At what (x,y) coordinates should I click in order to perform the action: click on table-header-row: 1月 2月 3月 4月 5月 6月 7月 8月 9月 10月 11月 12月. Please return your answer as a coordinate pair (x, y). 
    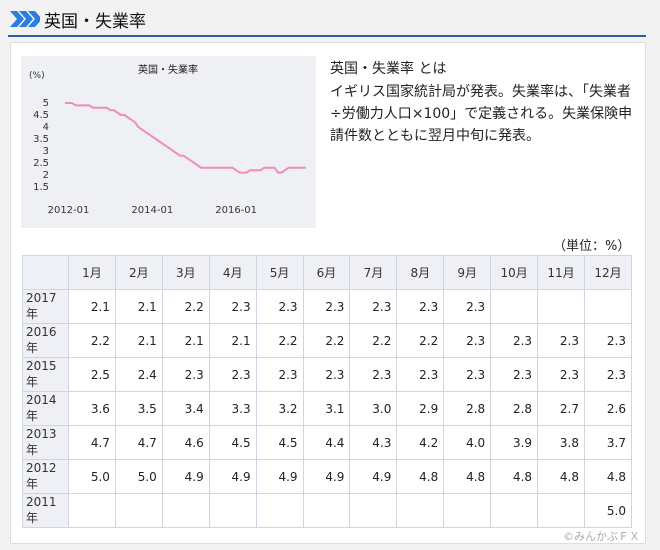
    Looking at the image, I should click on (327, 272).